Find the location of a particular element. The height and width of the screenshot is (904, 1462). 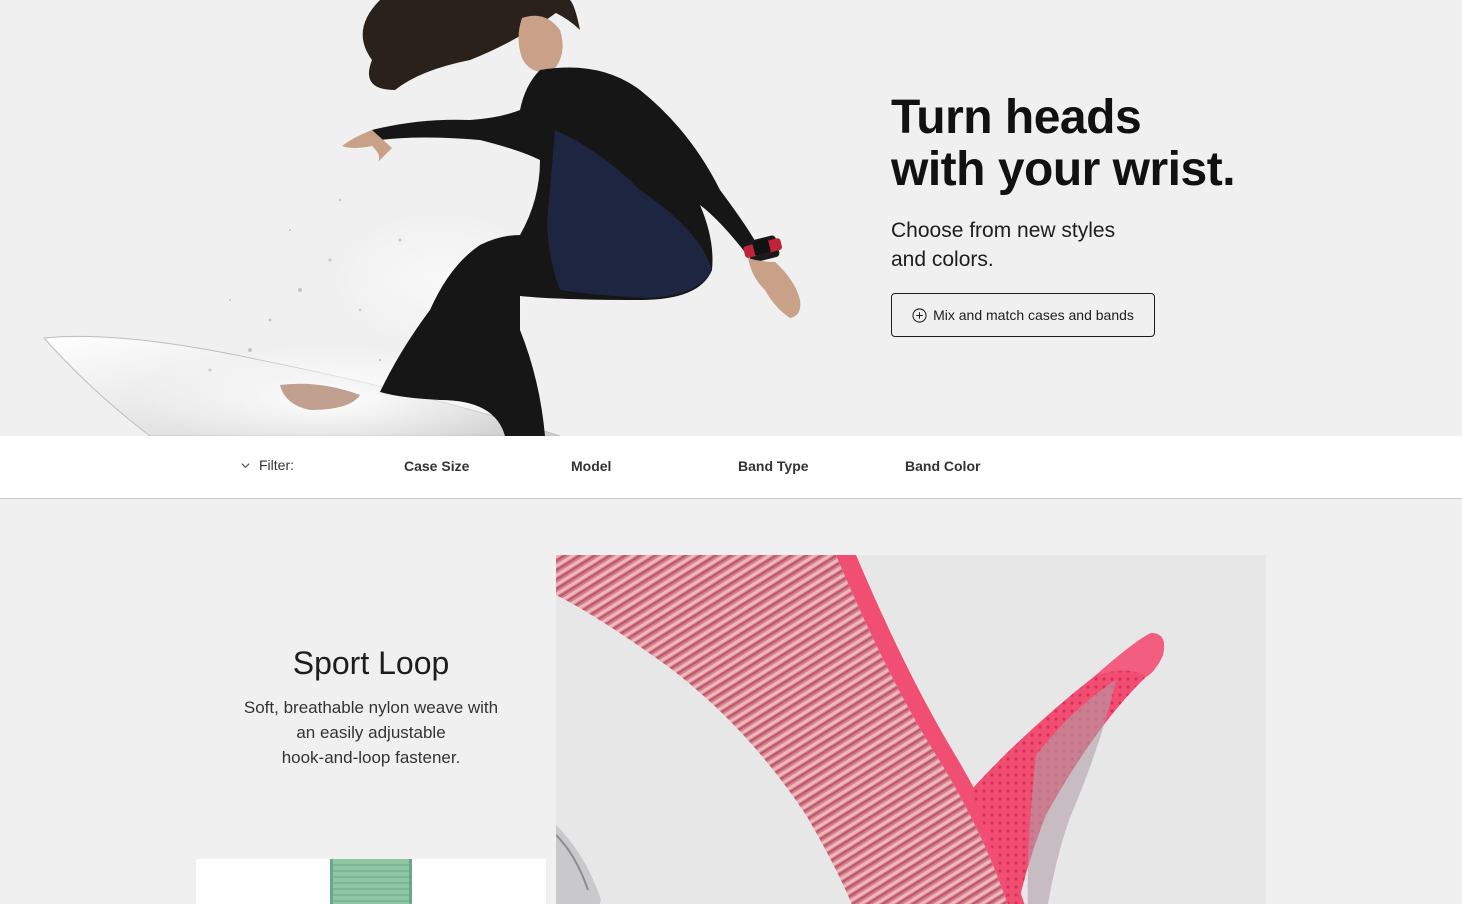

filter-toggle: Filter: is located at coordinates (267, 465).